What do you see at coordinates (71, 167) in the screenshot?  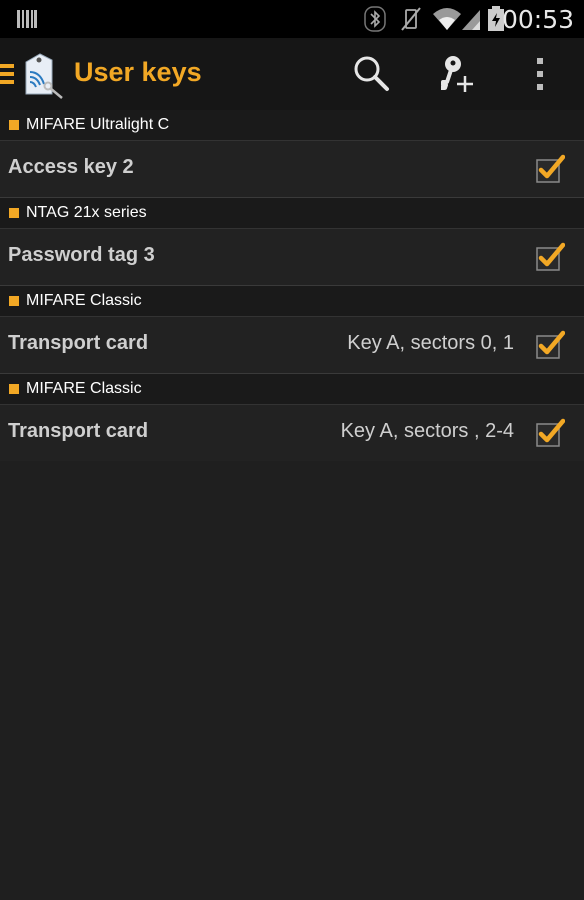 I see `item-title: Access key 2` at bounding box center [71, 167].